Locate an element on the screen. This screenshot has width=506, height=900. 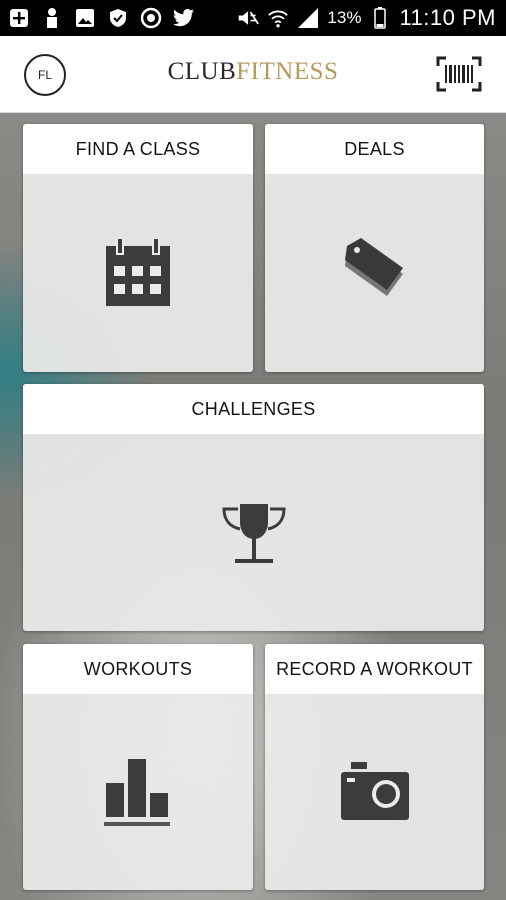
app-header: FL CLUBFITNESS is located at coordinates (253, 74).